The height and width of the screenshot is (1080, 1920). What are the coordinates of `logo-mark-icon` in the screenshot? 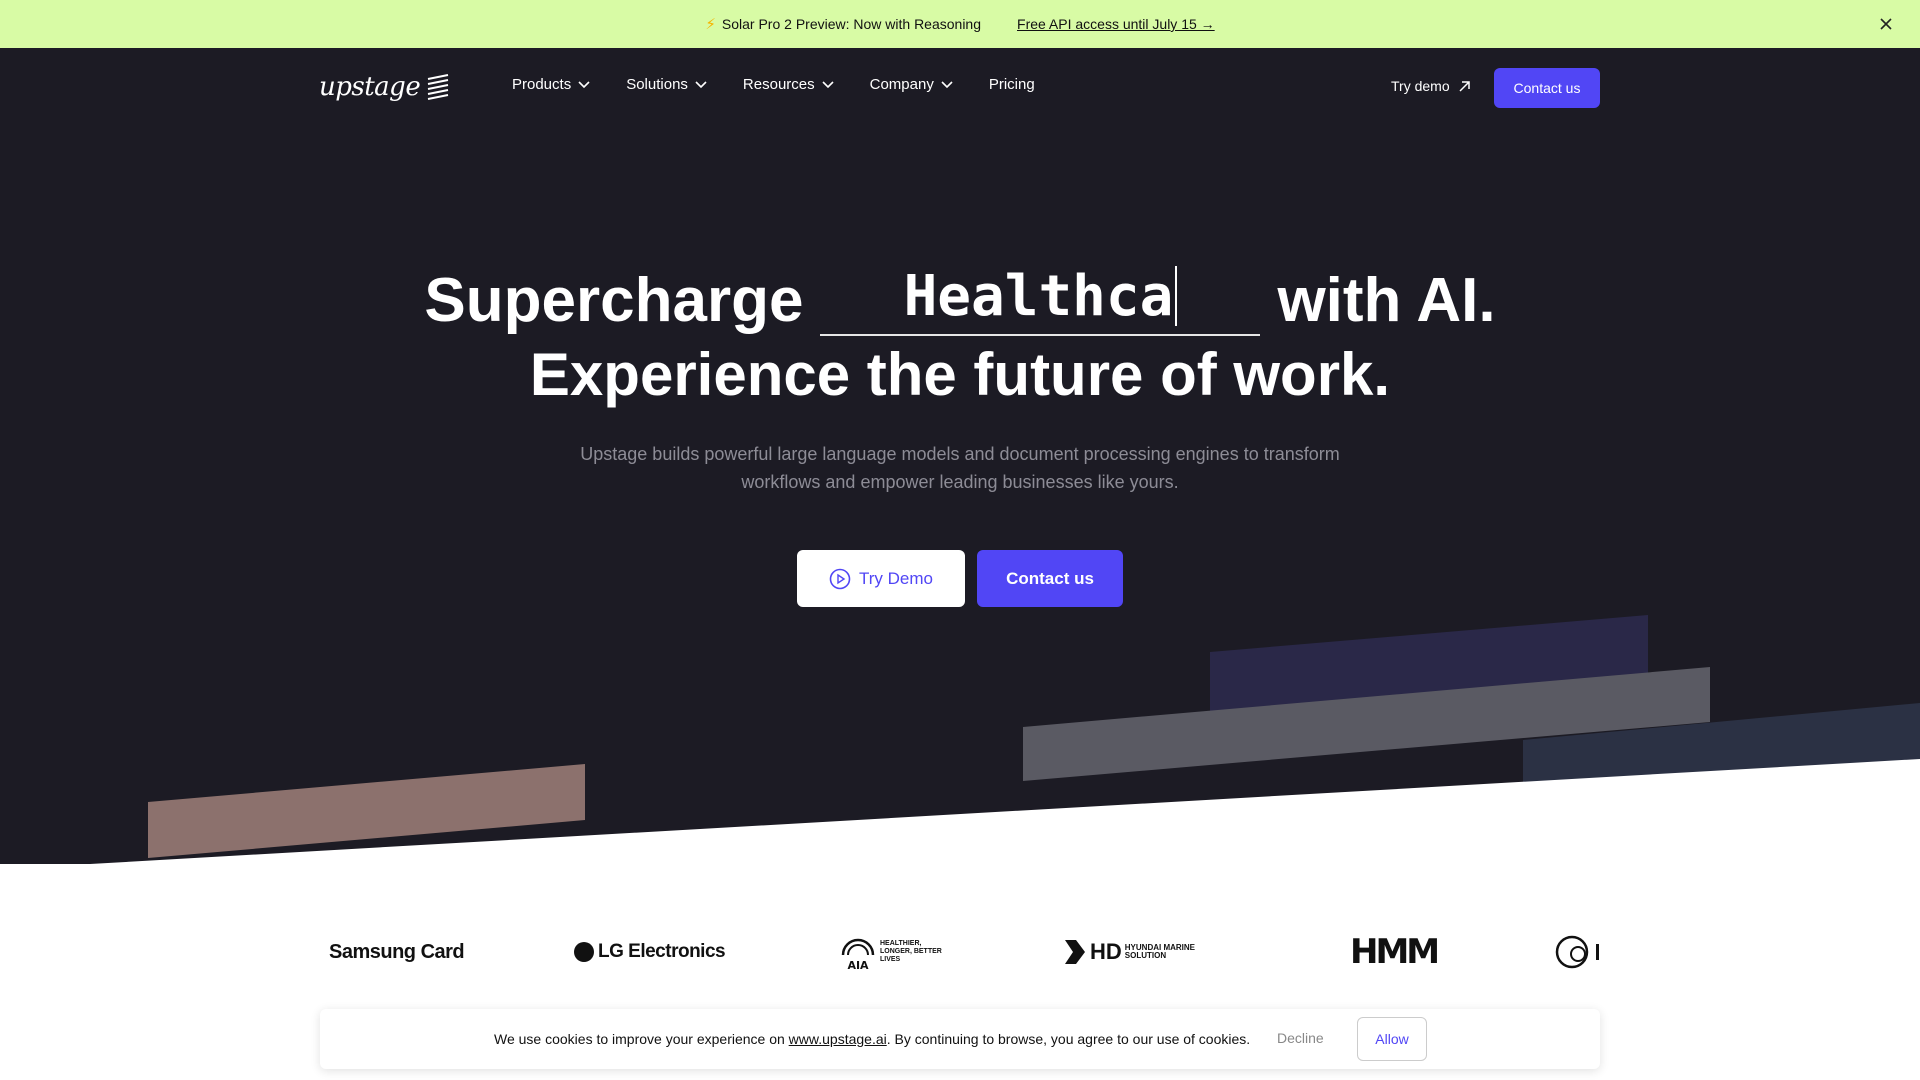 It's located at (438, 87).